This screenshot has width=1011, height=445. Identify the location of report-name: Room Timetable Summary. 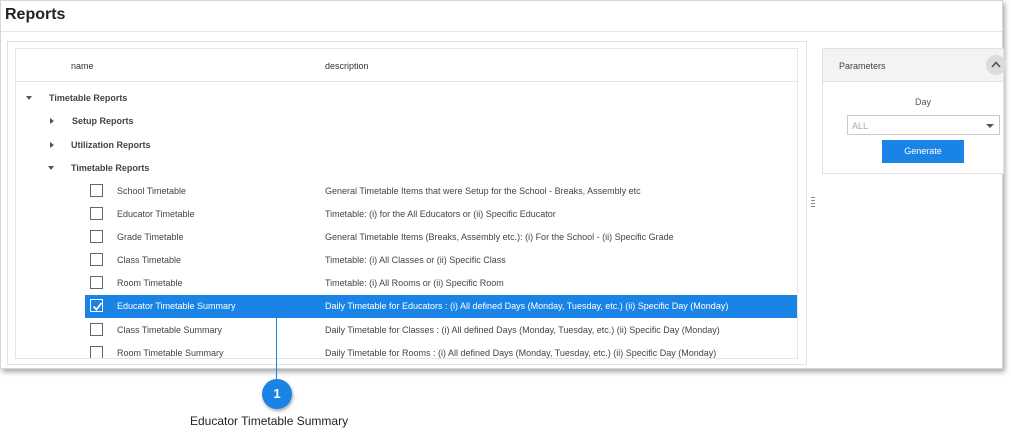
(170, 353).